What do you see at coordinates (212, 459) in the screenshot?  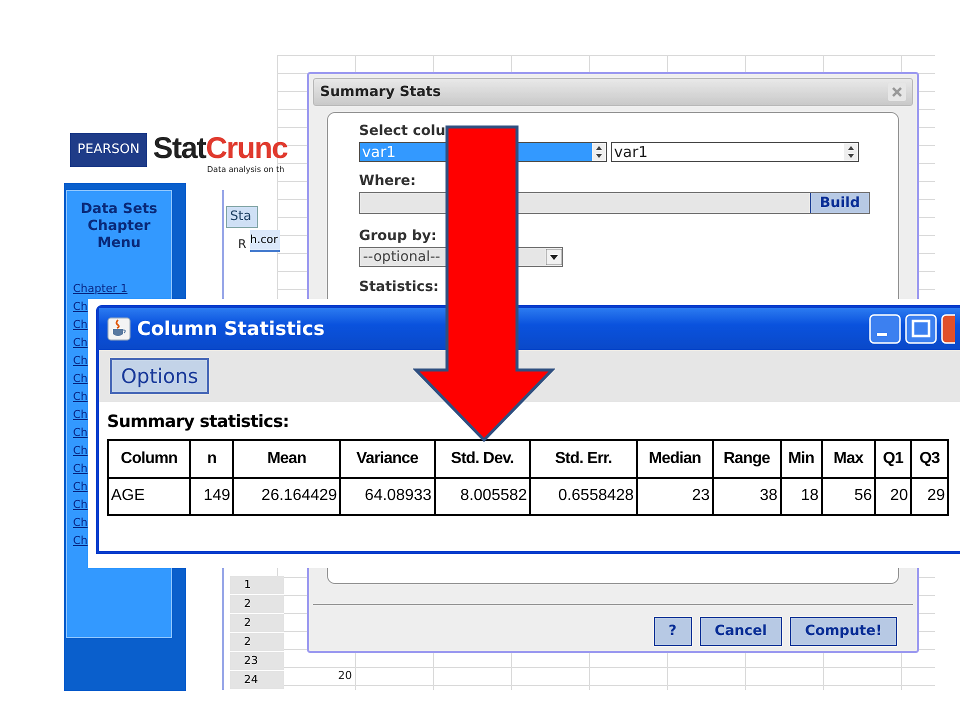 I see `column-header: n` at bounding box center [212, 459].